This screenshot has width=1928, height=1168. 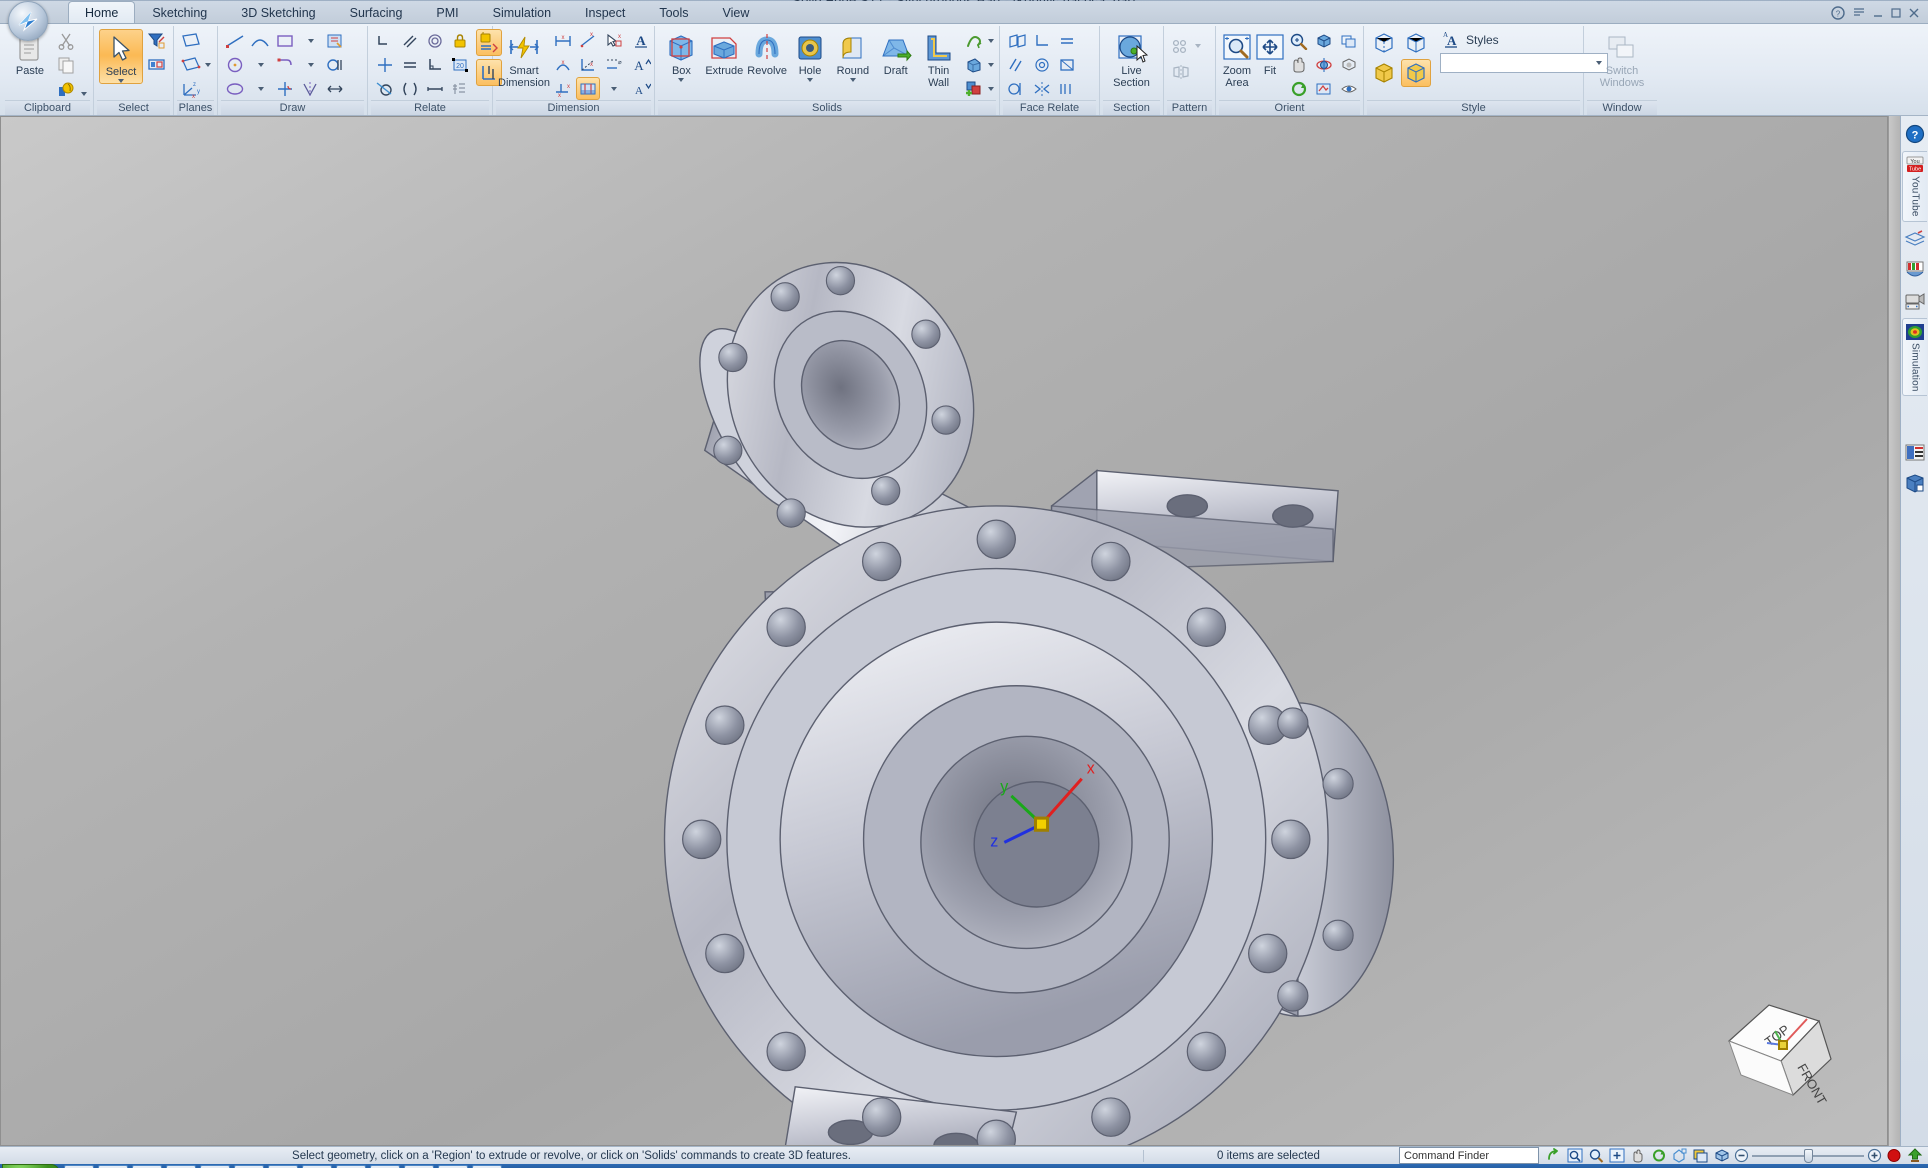 What do you see at coordinates (1299, 88) in the screenshot?
I see `spin-icon` at bounding box center [1299, 88].